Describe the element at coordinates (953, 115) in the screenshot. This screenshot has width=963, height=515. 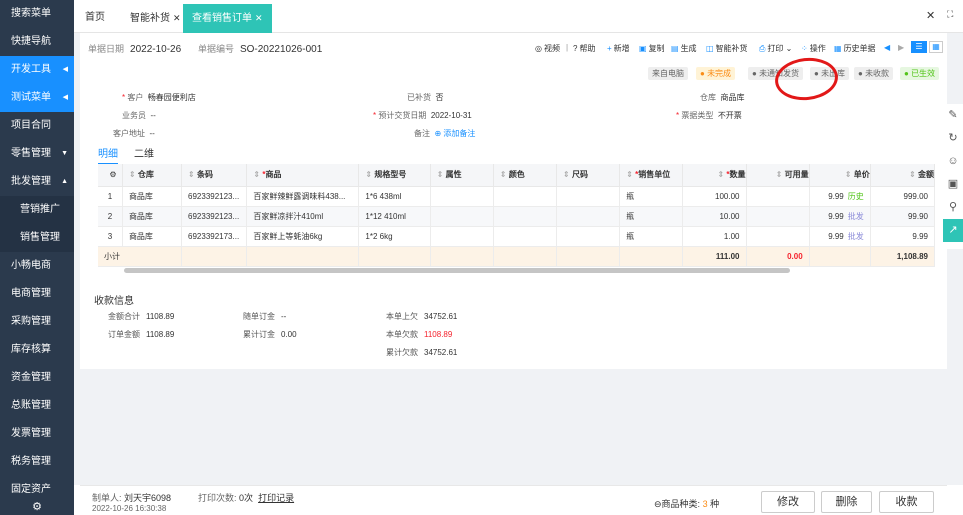
I see `edit-note-icon: ✎` at that location.